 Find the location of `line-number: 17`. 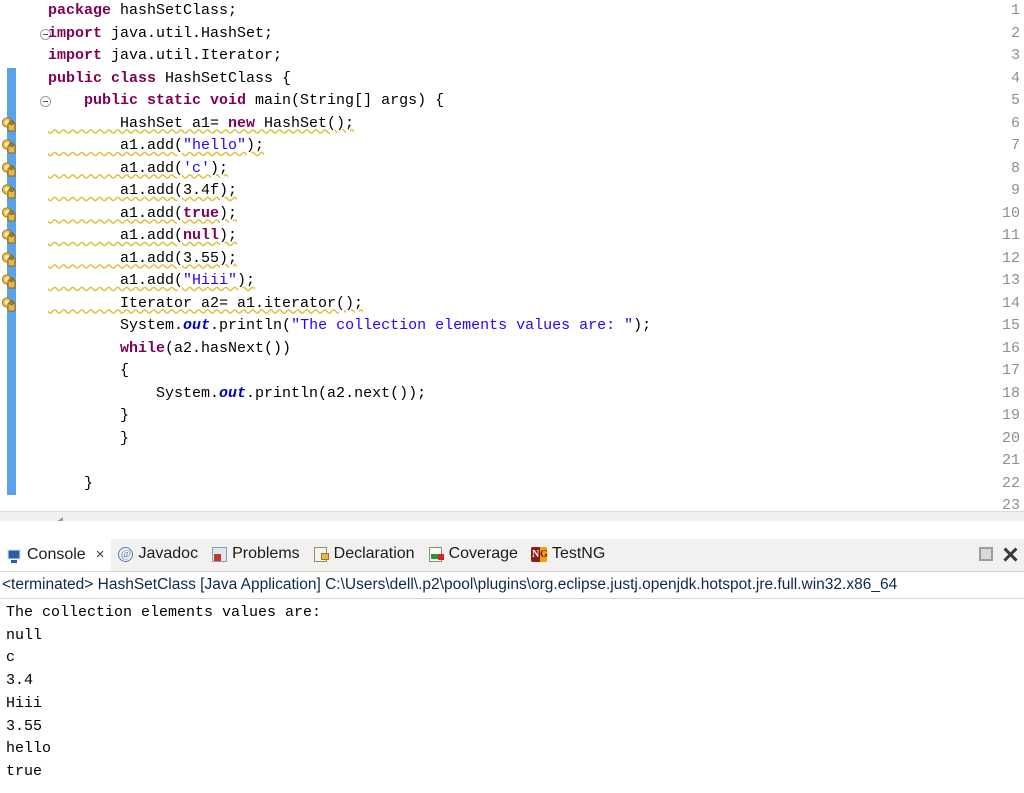

line-number: 17 is located at coordinates (1010, 370).